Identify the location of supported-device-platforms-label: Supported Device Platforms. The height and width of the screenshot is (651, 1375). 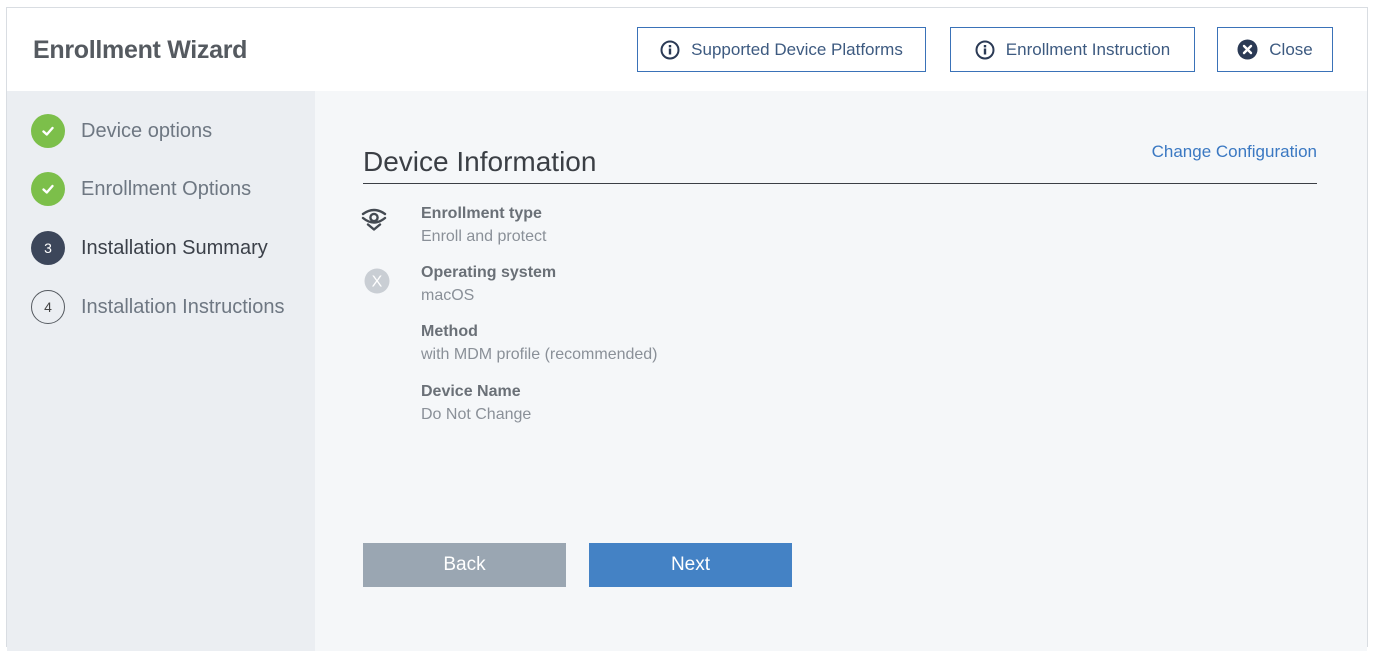
(797, 49).